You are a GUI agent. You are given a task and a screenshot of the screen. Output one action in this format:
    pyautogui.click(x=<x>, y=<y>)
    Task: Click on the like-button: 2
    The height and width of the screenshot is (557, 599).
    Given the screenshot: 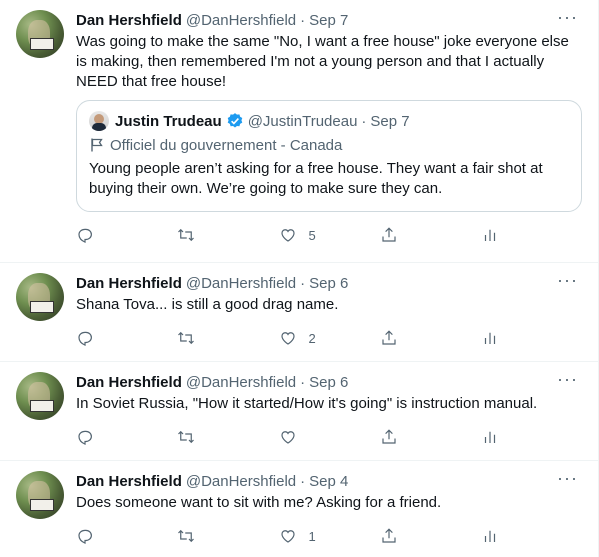 What is the action you would take?
    pyautogui.click(x=309, y=338)
    